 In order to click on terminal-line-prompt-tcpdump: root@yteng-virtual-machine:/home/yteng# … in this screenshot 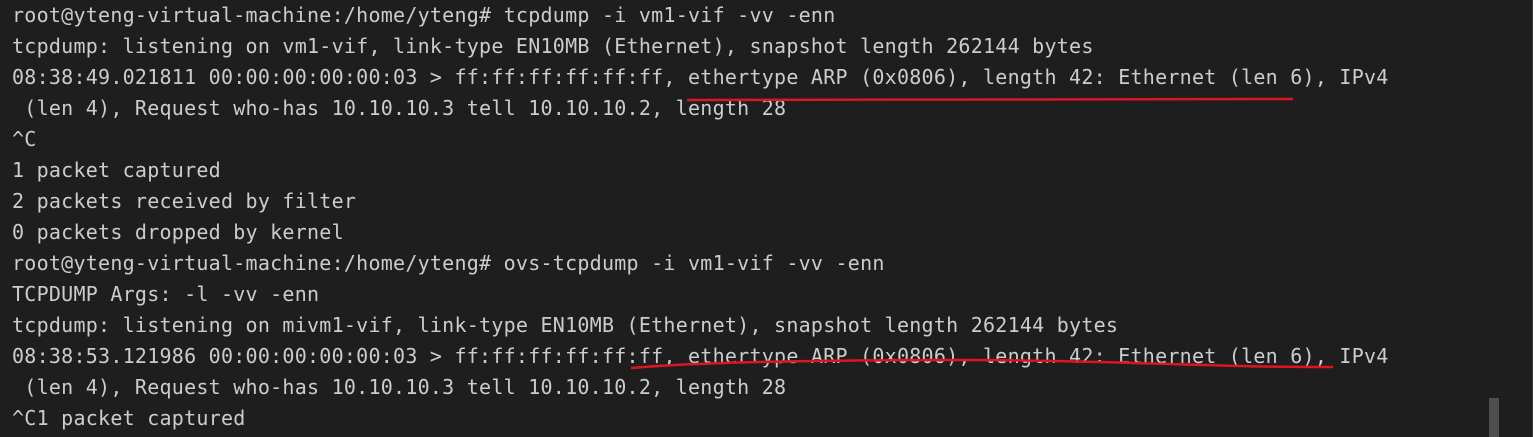, I will do `click(424, 15)`.